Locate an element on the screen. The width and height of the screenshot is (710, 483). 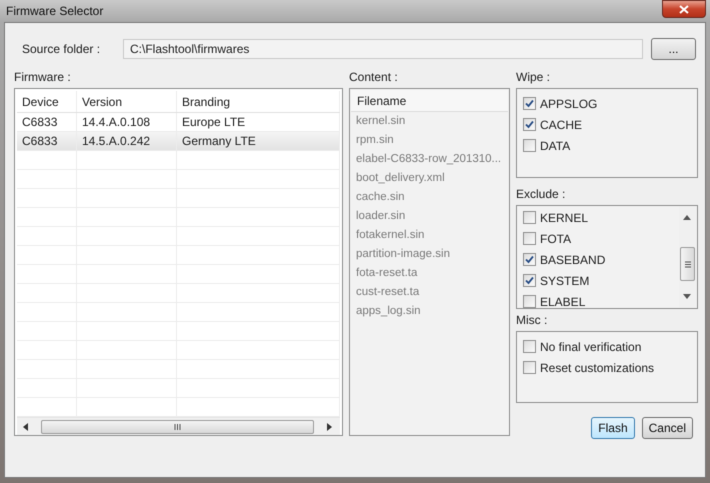
close-button is located at coordinates (684, 9).